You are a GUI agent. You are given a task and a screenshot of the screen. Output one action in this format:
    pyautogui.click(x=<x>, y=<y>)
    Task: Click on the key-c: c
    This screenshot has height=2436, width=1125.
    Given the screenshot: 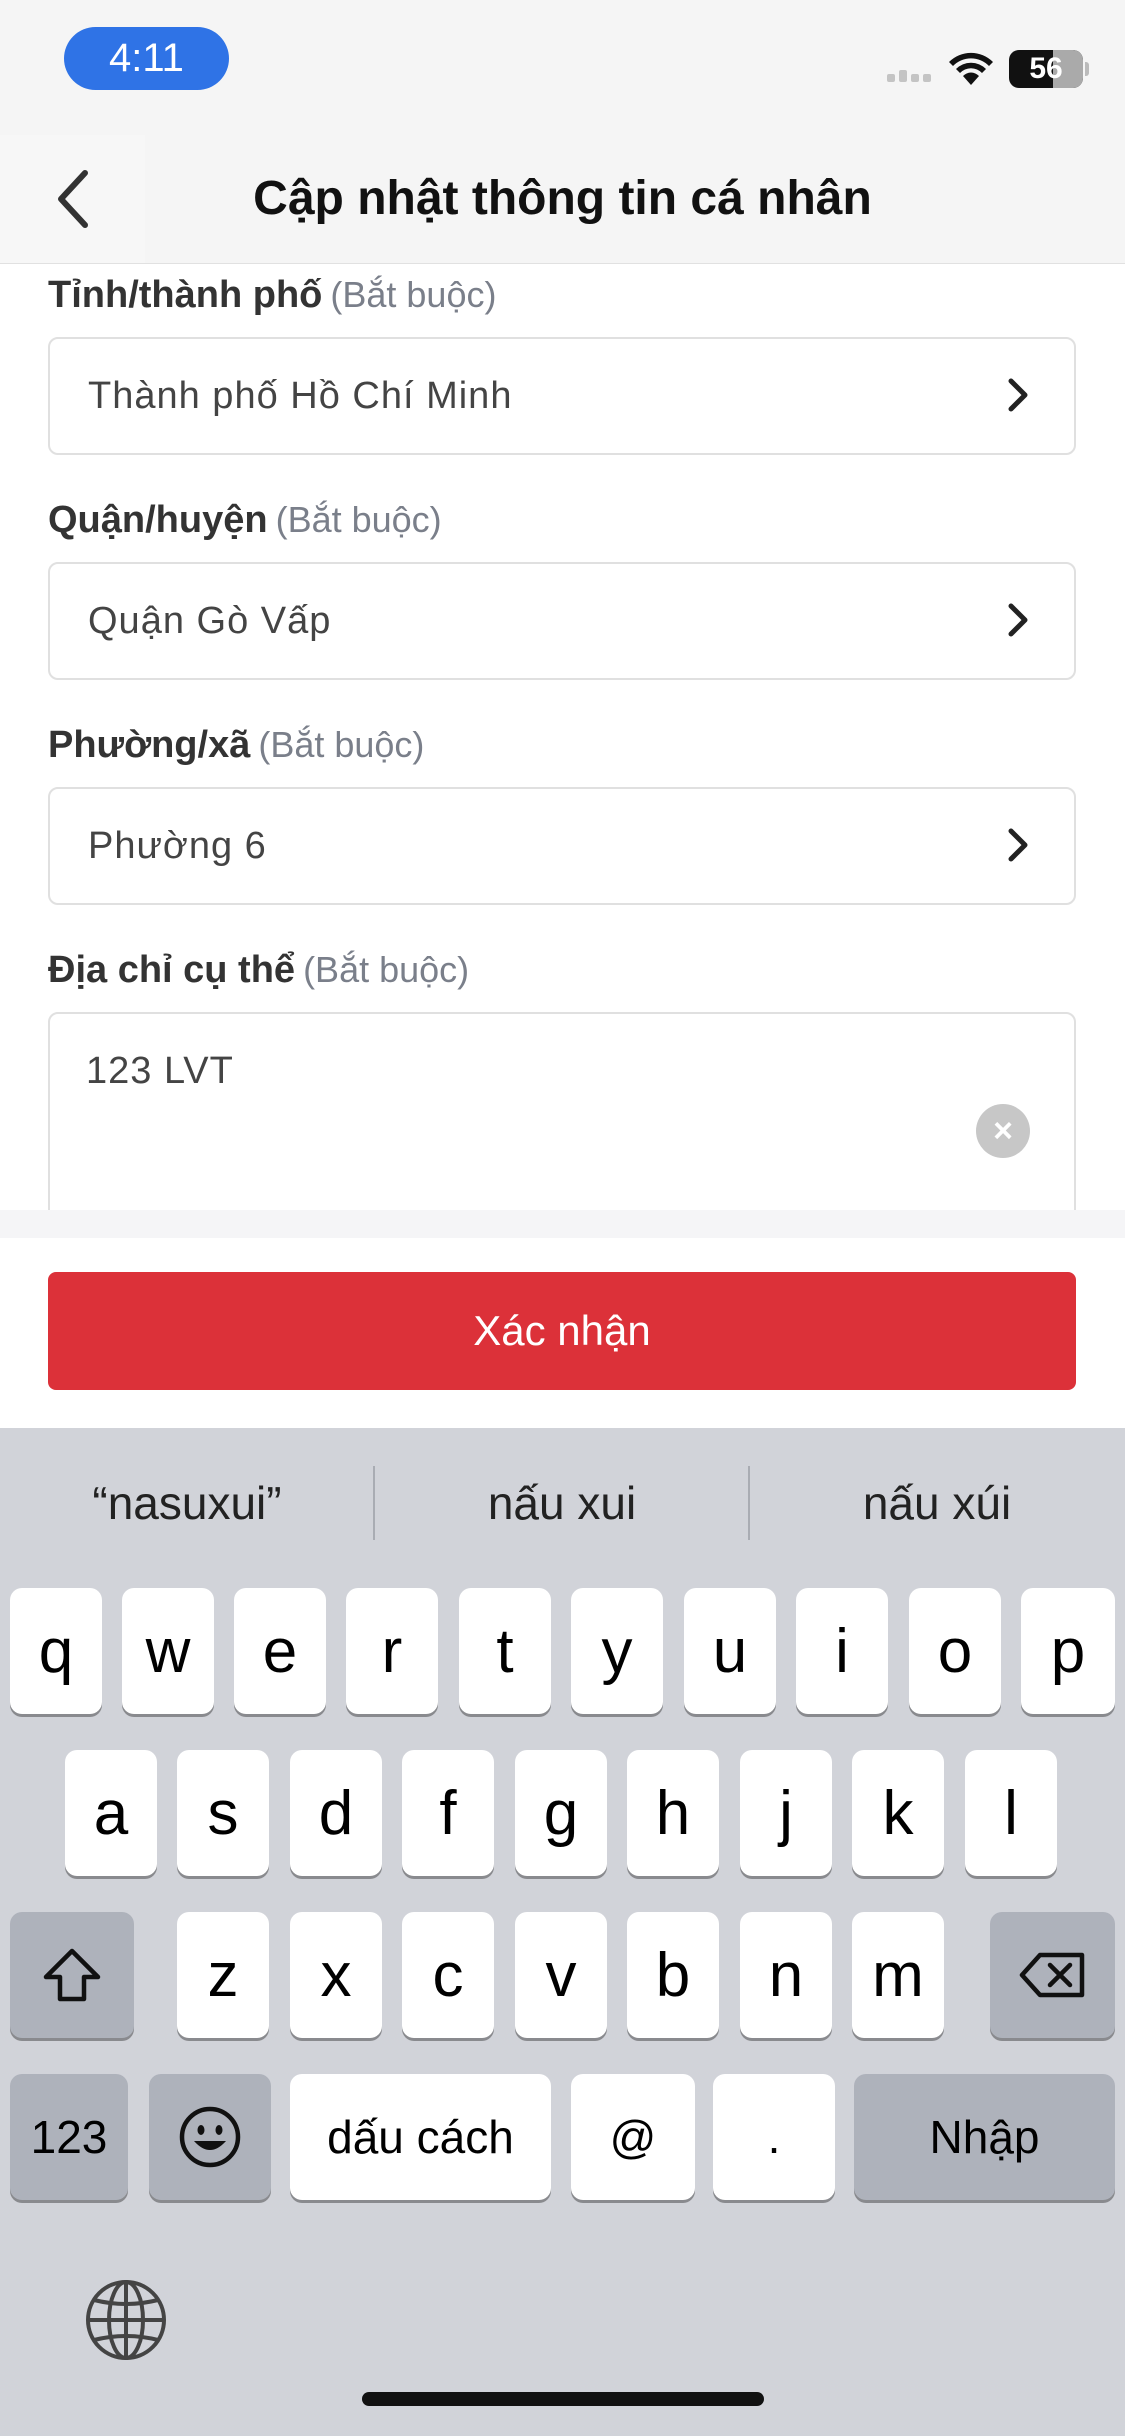 What is the action you would take?
    pyautogui.click(x=448, y=1975)
    